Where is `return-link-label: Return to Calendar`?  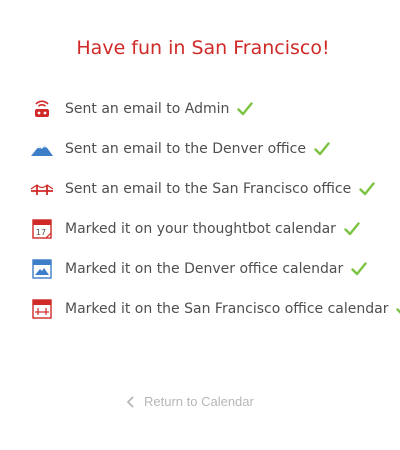 return-link-label: Return to Calendar is located at coordinates (199, 401).